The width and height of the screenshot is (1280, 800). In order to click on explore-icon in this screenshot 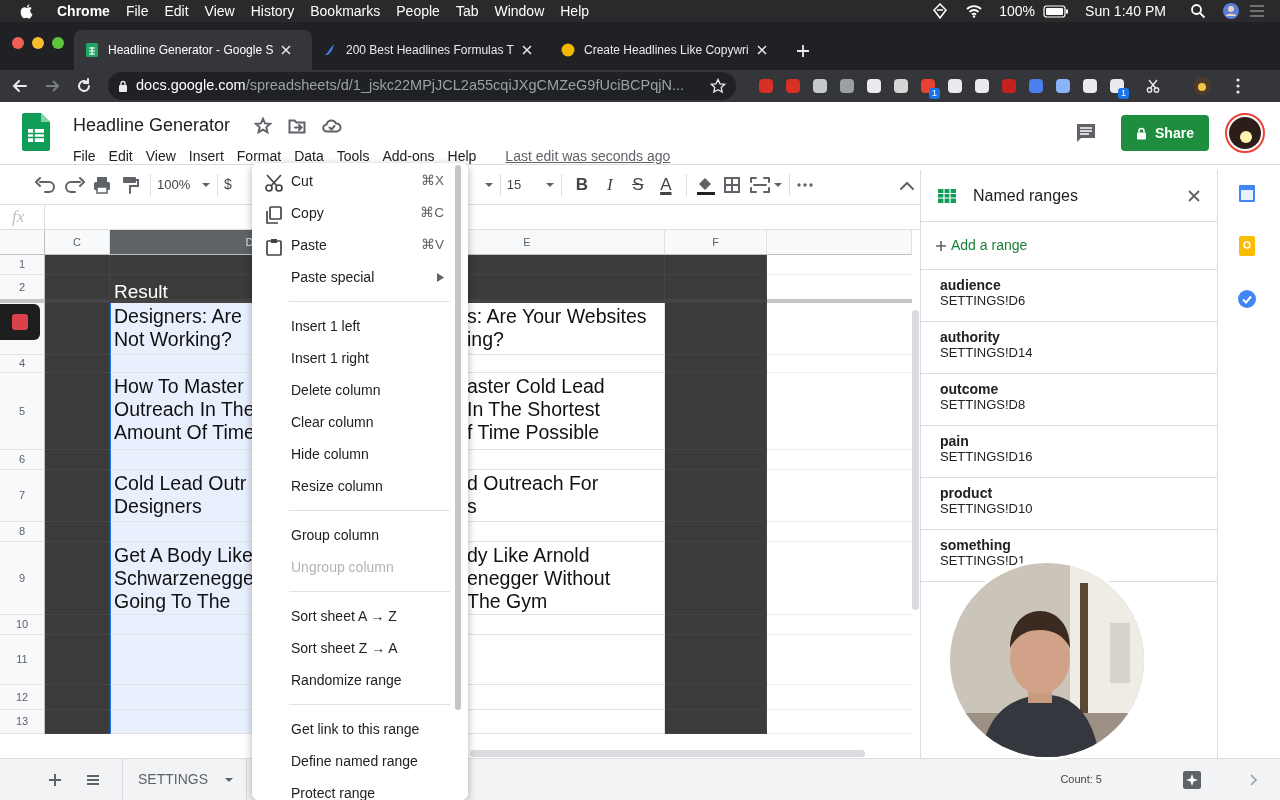, I will do `click(1192, 779)`.